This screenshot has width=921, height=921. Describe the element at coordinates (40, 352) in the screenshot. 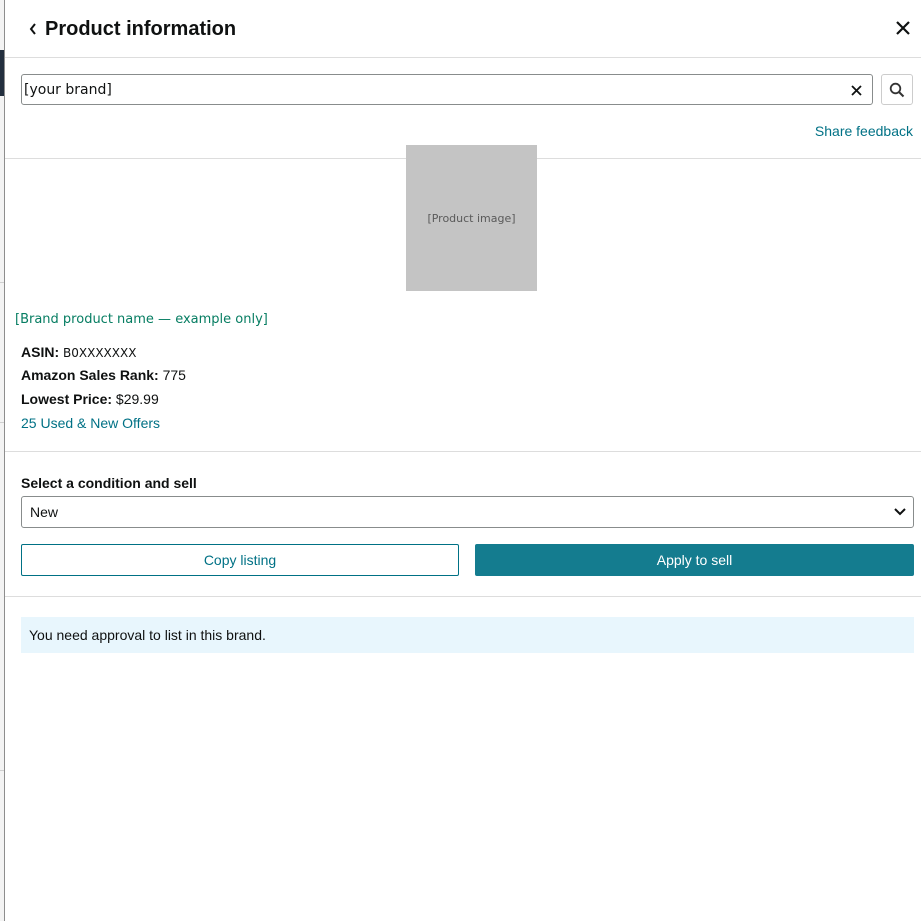

I see `asin-label: ASIN:` at that location.